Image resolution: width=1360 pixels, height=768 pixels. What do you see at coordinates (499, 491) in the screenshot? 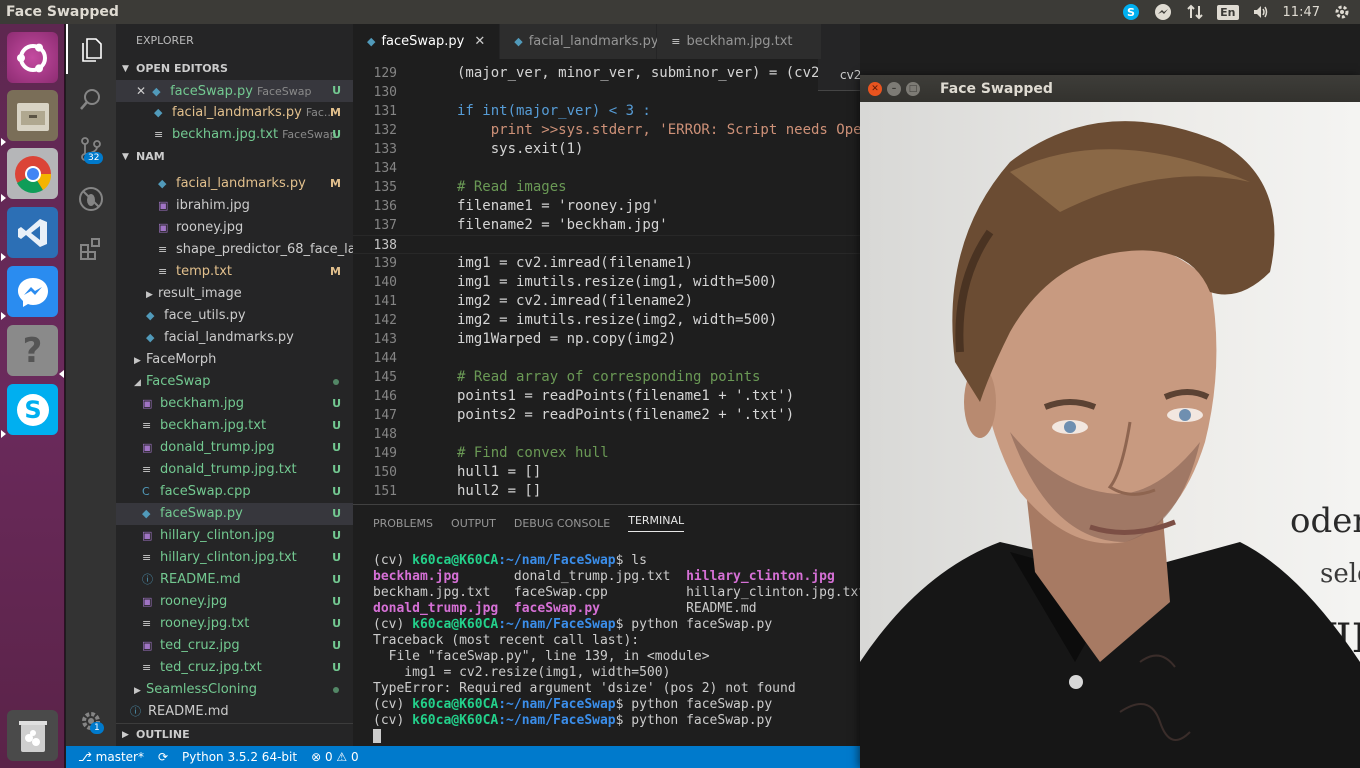
I see `code-line: hull2 = []` at bounding box center [499, 491].